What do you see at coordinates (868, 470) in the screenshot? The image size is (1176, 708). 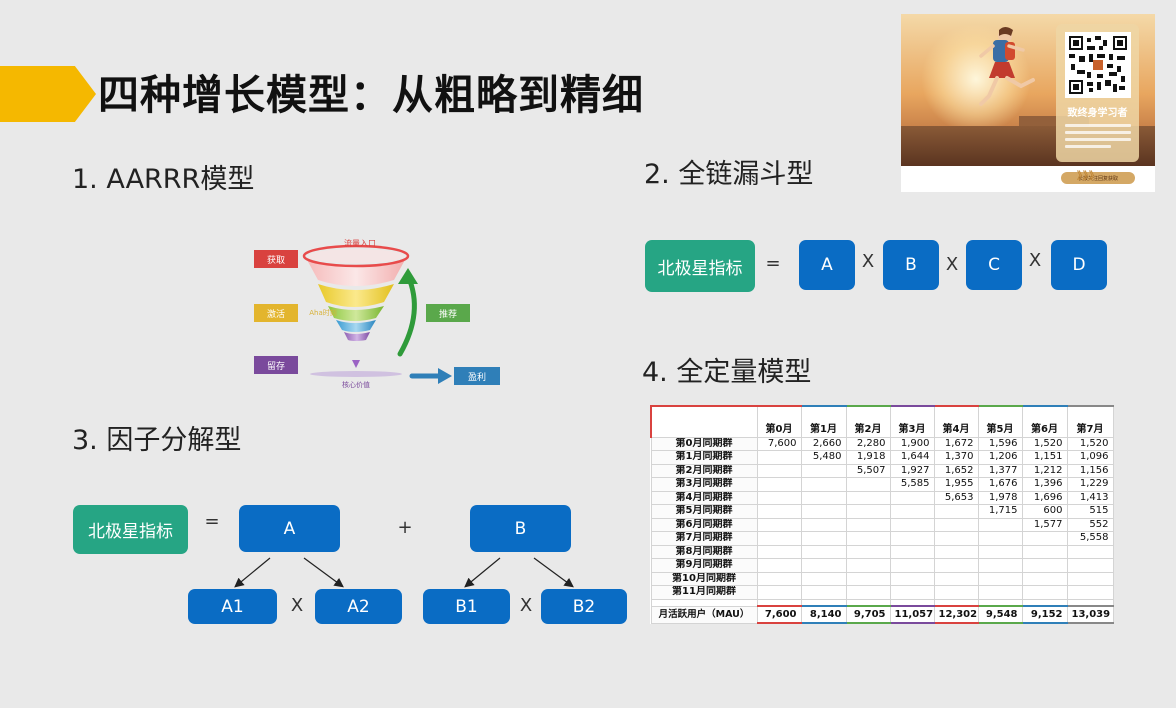 I see `table-cell: 5,507` at bounding box center [868, 470].